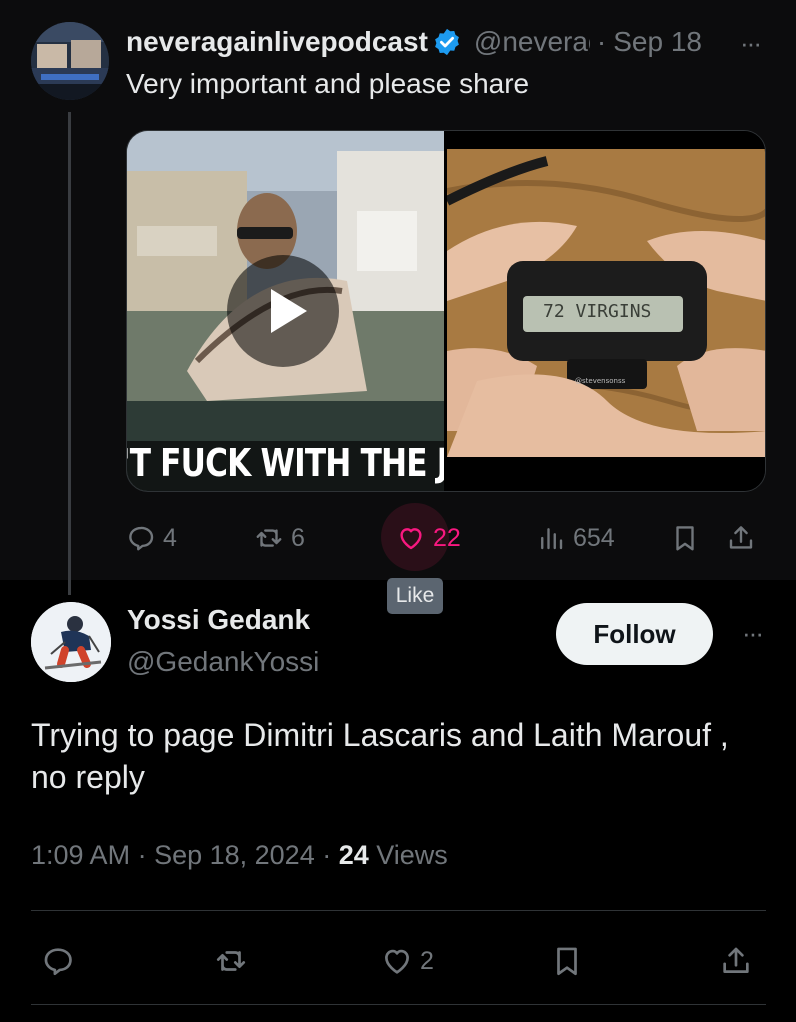  Describe the element at coordinates (218, 620) in the screenshot. I see `author-name: Yossi Gedank` at that location.